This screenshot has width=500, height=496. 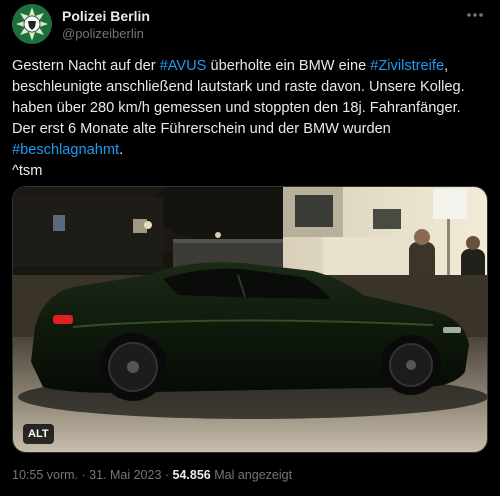 What do you see at coordinates (27, 171) in the screenshot?
I see `text-segment: ^tsm` at bounding box center [27, 171].